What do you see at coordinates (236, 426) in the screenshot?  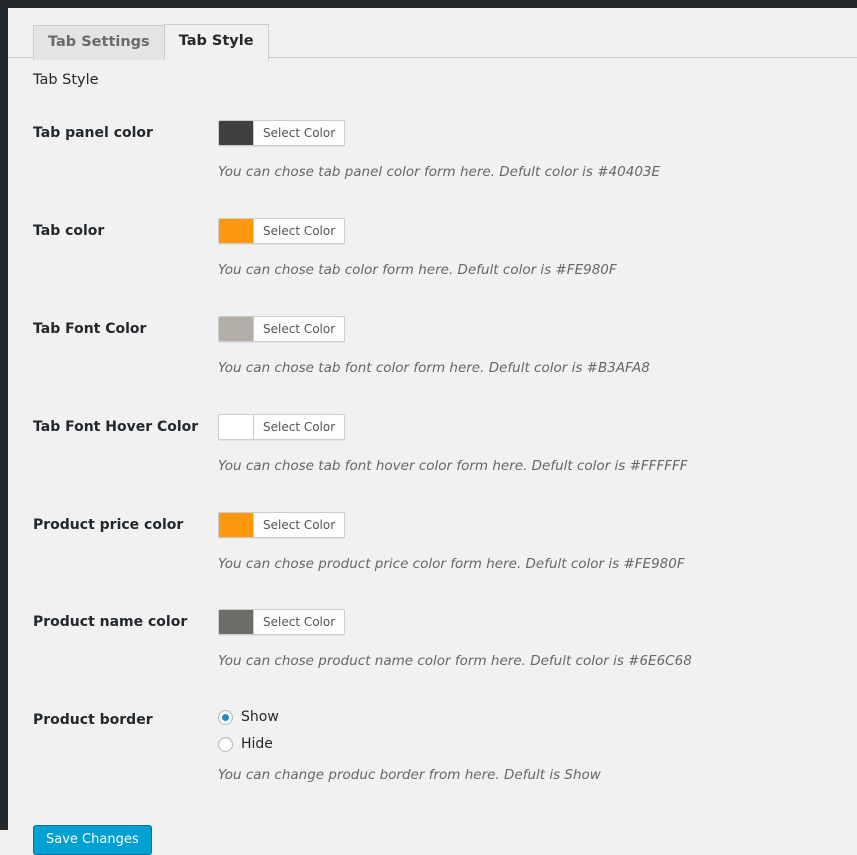 I see `color-swatch-tab-font-hover-color` at bounding box center [236, 426].